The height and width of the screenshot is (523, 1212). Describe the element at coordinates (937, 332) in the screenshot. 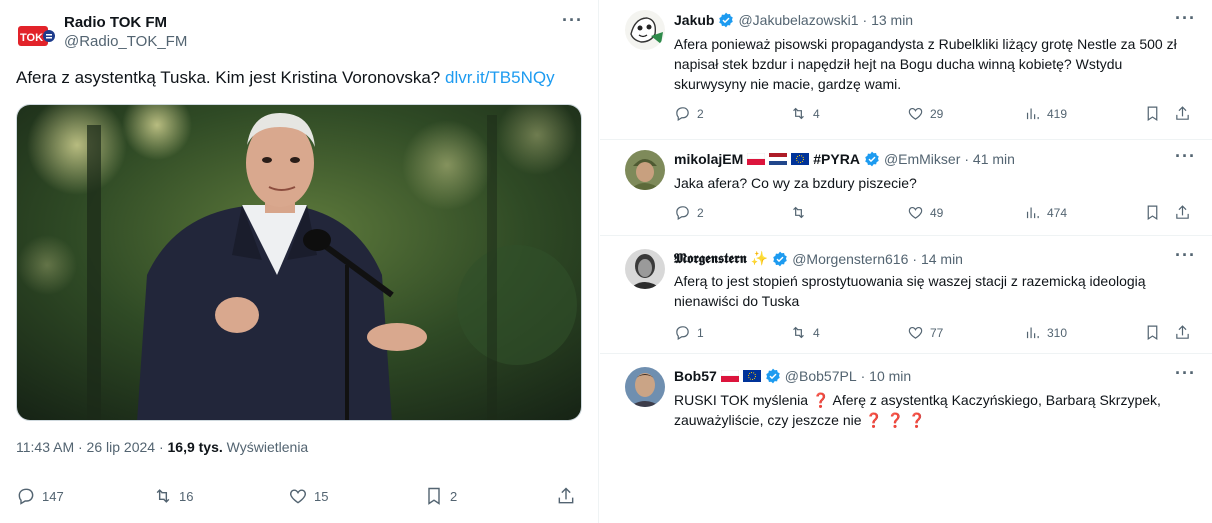

I see `like-count: 77` at that location.